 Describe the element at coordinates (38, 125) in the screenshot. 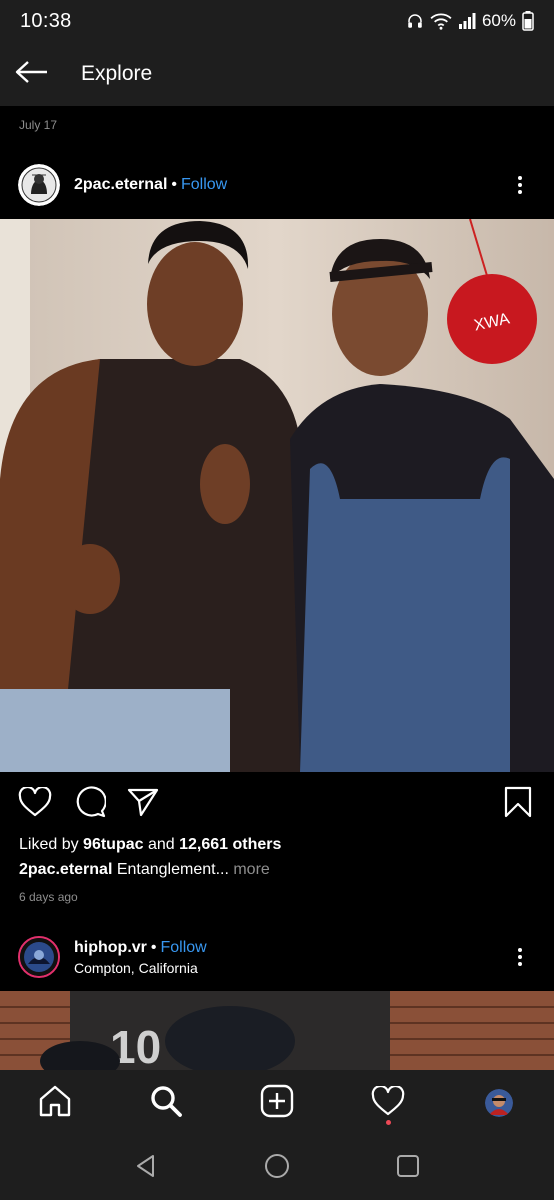

I see `previous-post-date: July 17` at that location.